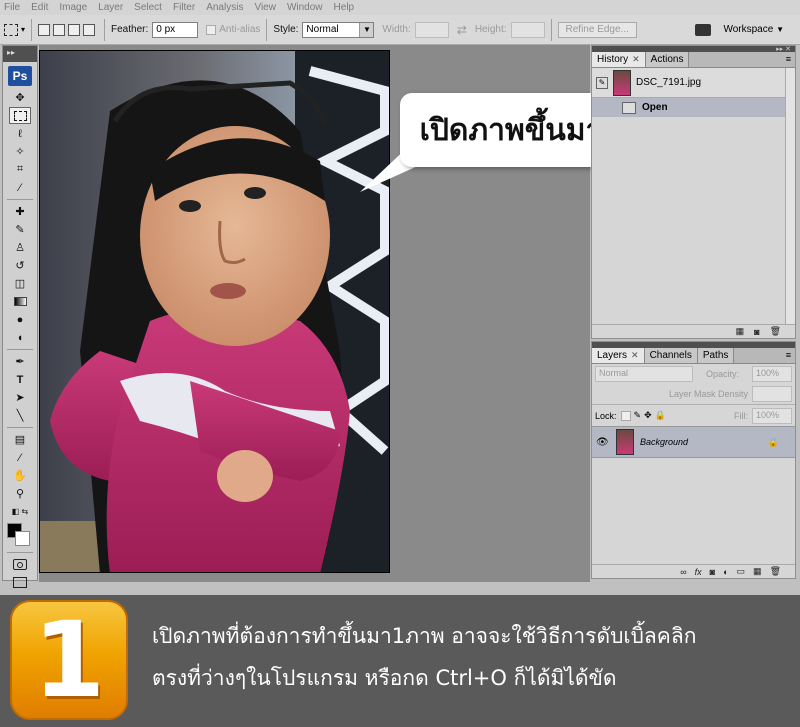  I want to click on menu-image: Image, so click(73, 7).